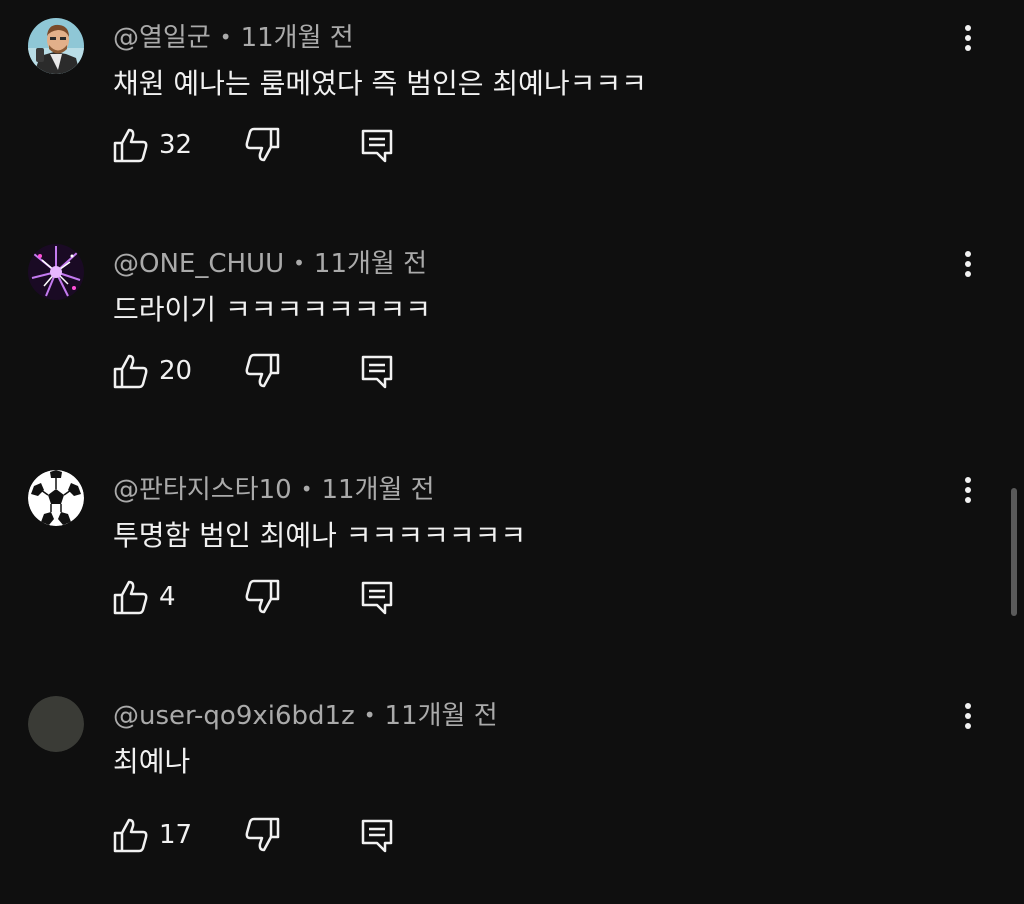 Image resolution: width=1024 pixels, height=904 pixels. I want to click on default-avatar-icon, so click(56, 724).